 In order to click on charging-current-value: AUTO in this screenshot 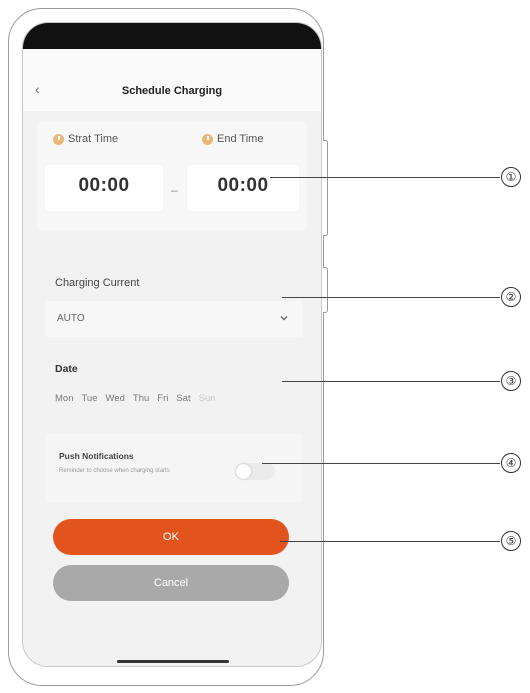, I will do `click(71, 318)`.